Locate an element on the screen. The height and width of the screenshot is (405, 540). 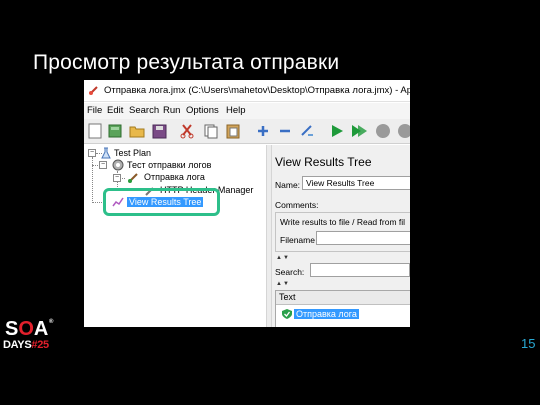
collapse-icon is located at coordinates (285, 131).